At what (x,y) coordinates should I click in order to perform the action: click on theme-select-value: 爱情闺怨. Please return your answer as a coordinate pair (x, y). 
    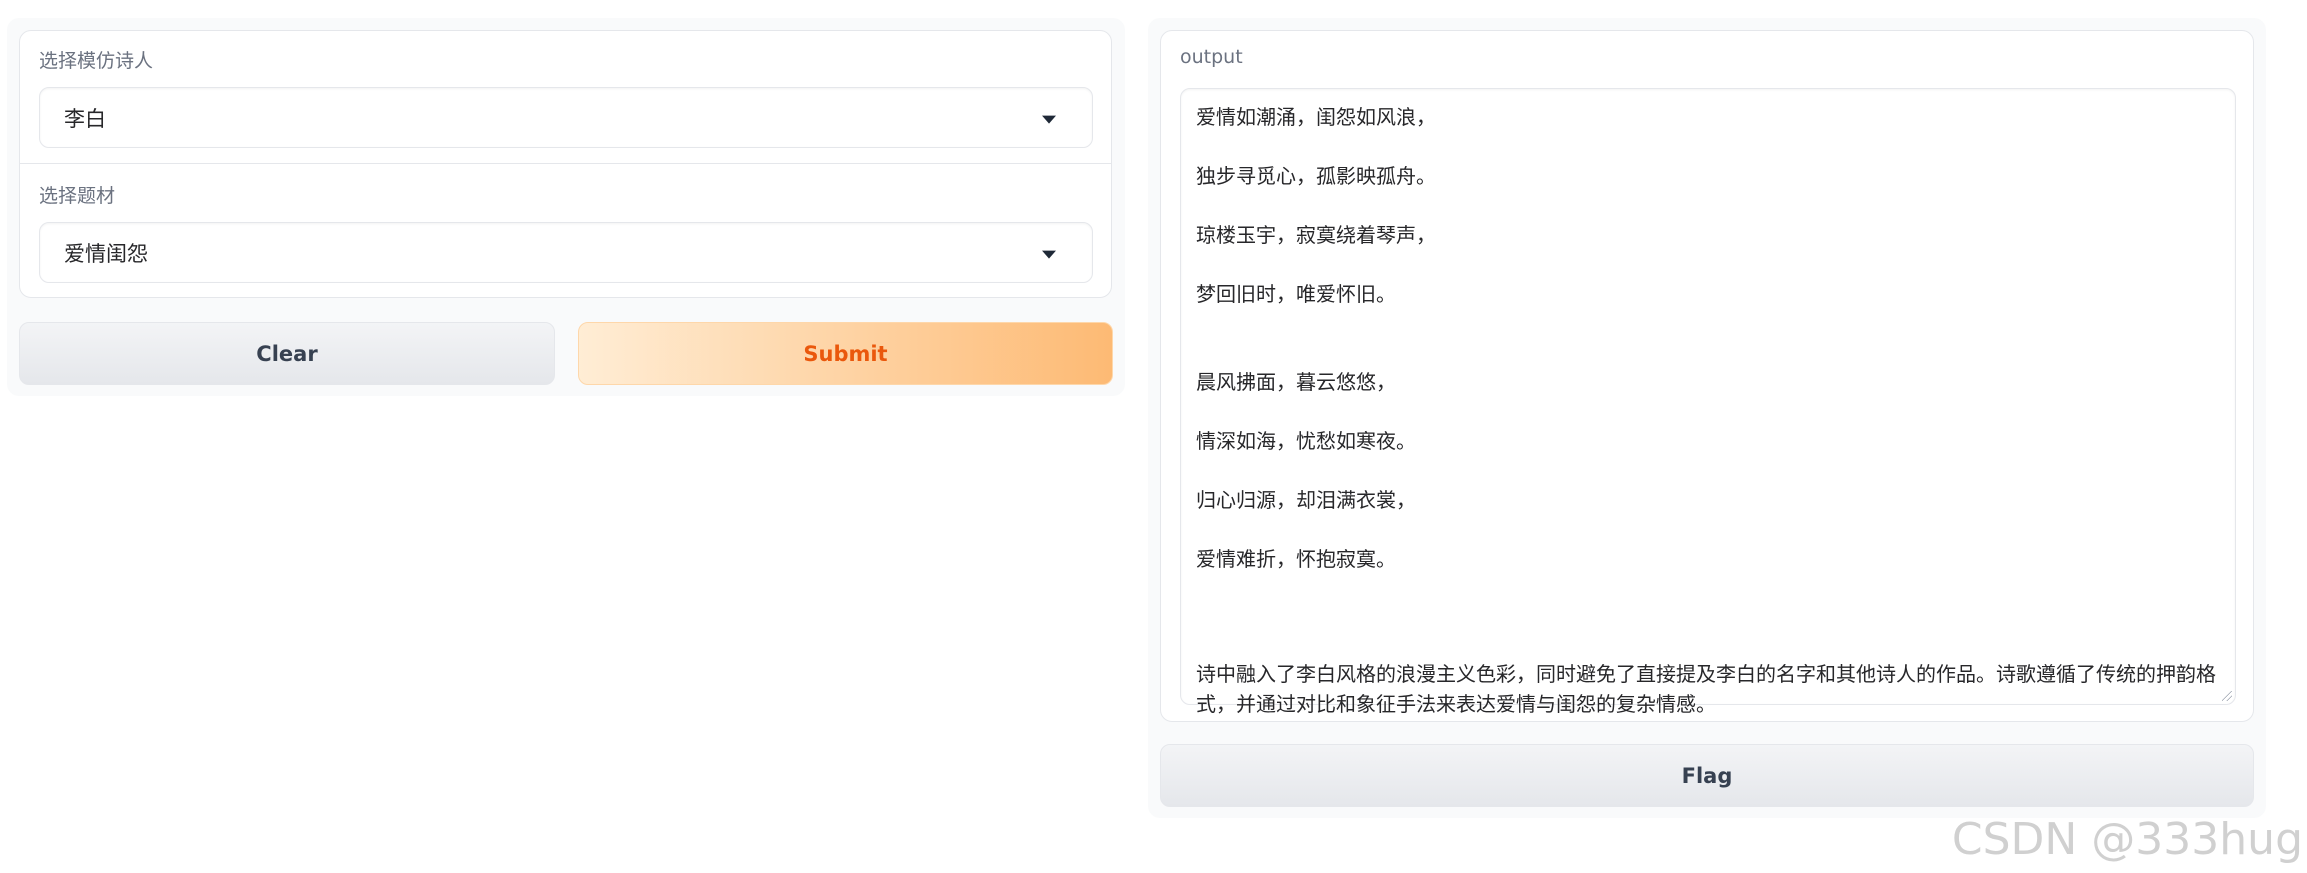
    Looking at the image, I should click on (106, 253).